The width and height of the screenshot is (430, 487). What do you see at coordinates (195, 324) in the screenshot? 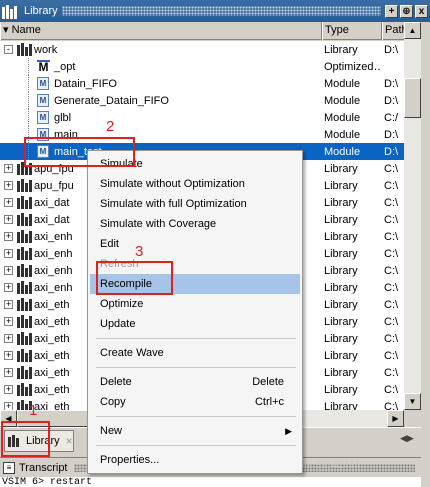
I see `menu-item-update: Update` at bounding box center [195, 324].